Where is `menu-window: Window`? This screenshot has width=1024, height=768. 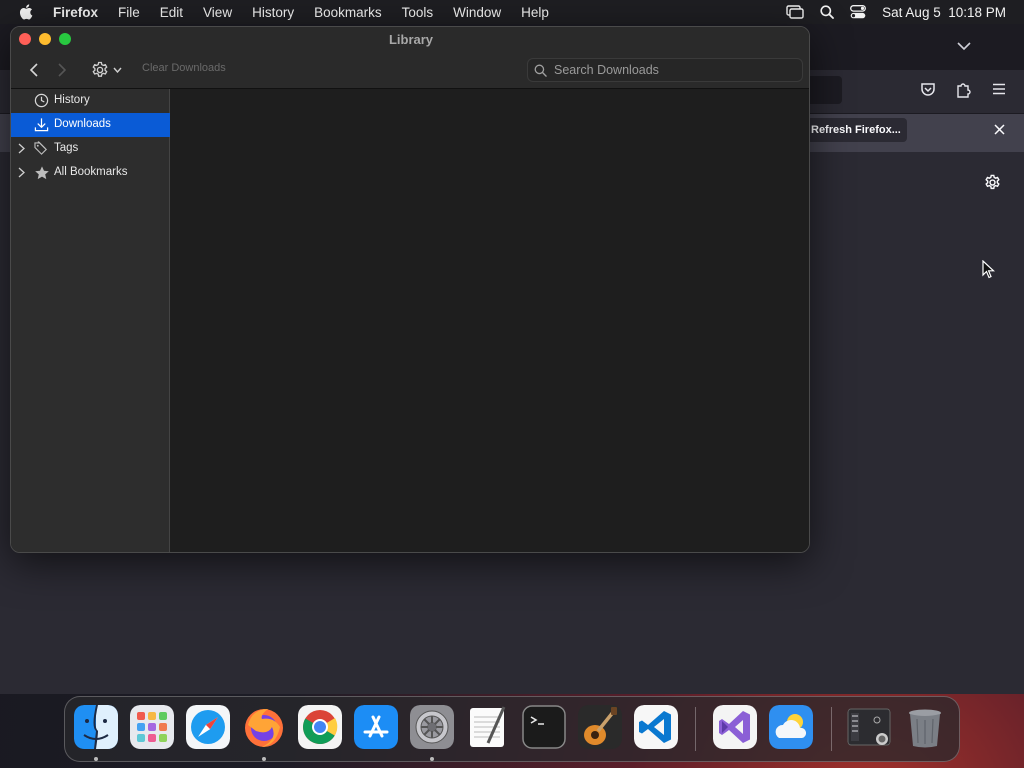
menu-window: Window is located at coordinates (477, 12).